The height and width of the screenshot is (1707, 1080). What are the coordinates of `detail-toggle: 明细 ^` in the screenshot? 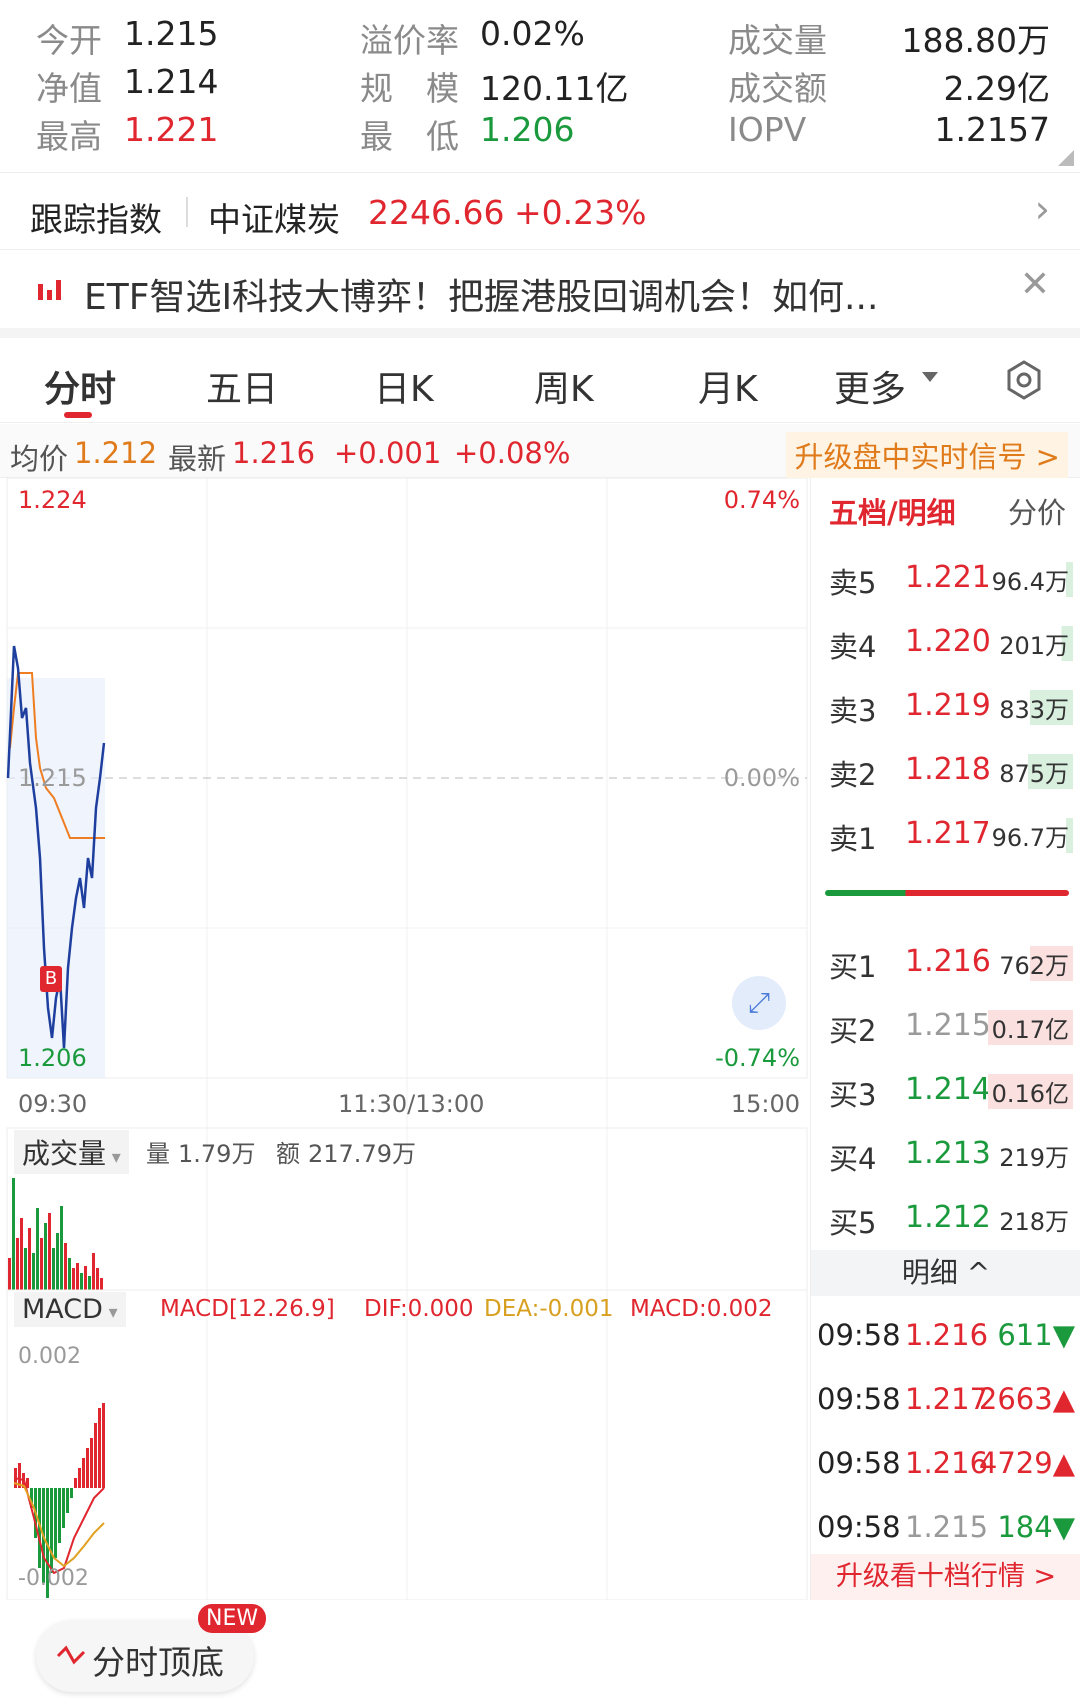 It's located at (945, 1273).